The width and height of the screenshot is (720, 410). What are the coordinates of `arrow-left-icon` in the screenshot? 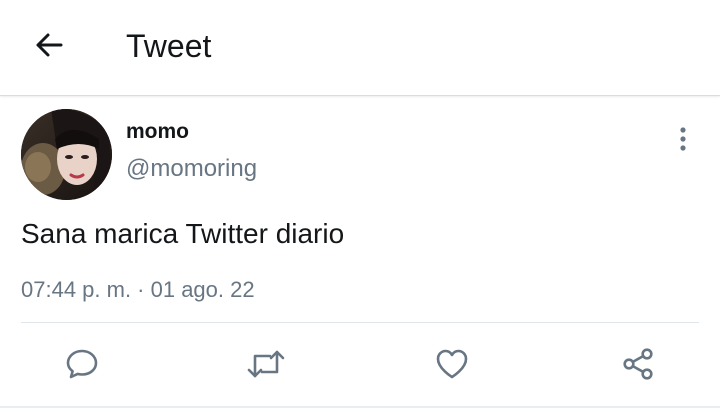 It's located at (49, 47).